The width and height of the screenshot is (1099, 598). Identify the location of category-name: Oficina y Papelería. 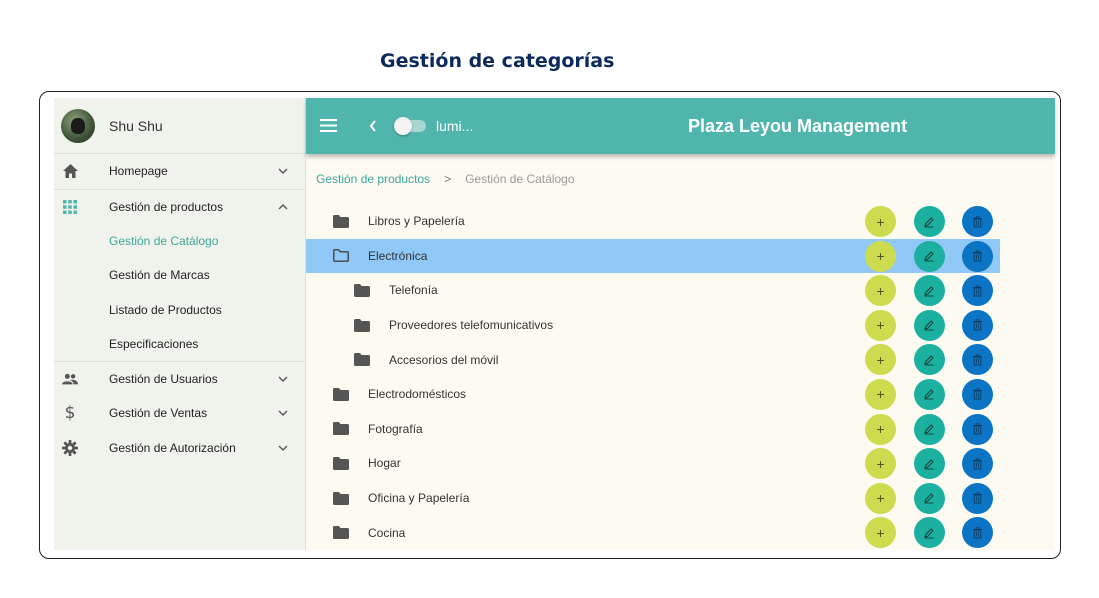
(419, 498).